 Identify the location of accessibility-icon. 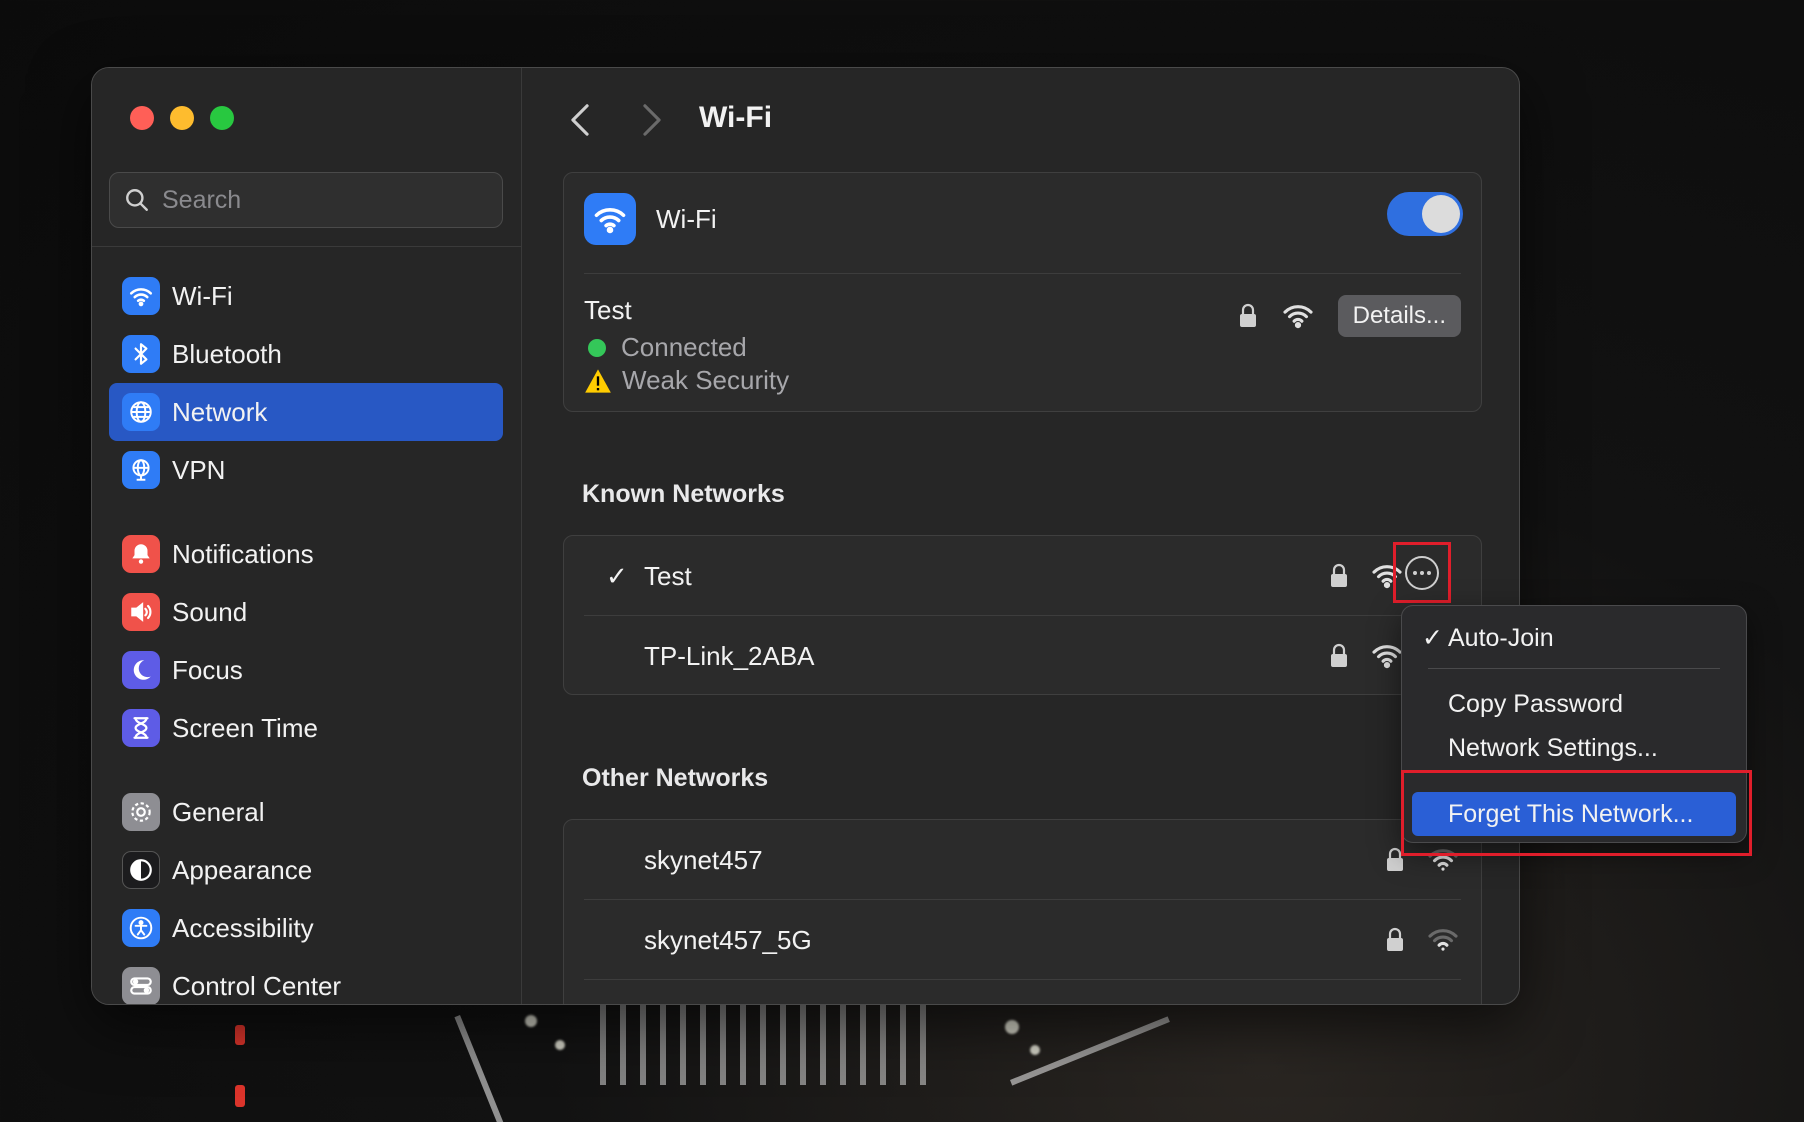
(141, 928).